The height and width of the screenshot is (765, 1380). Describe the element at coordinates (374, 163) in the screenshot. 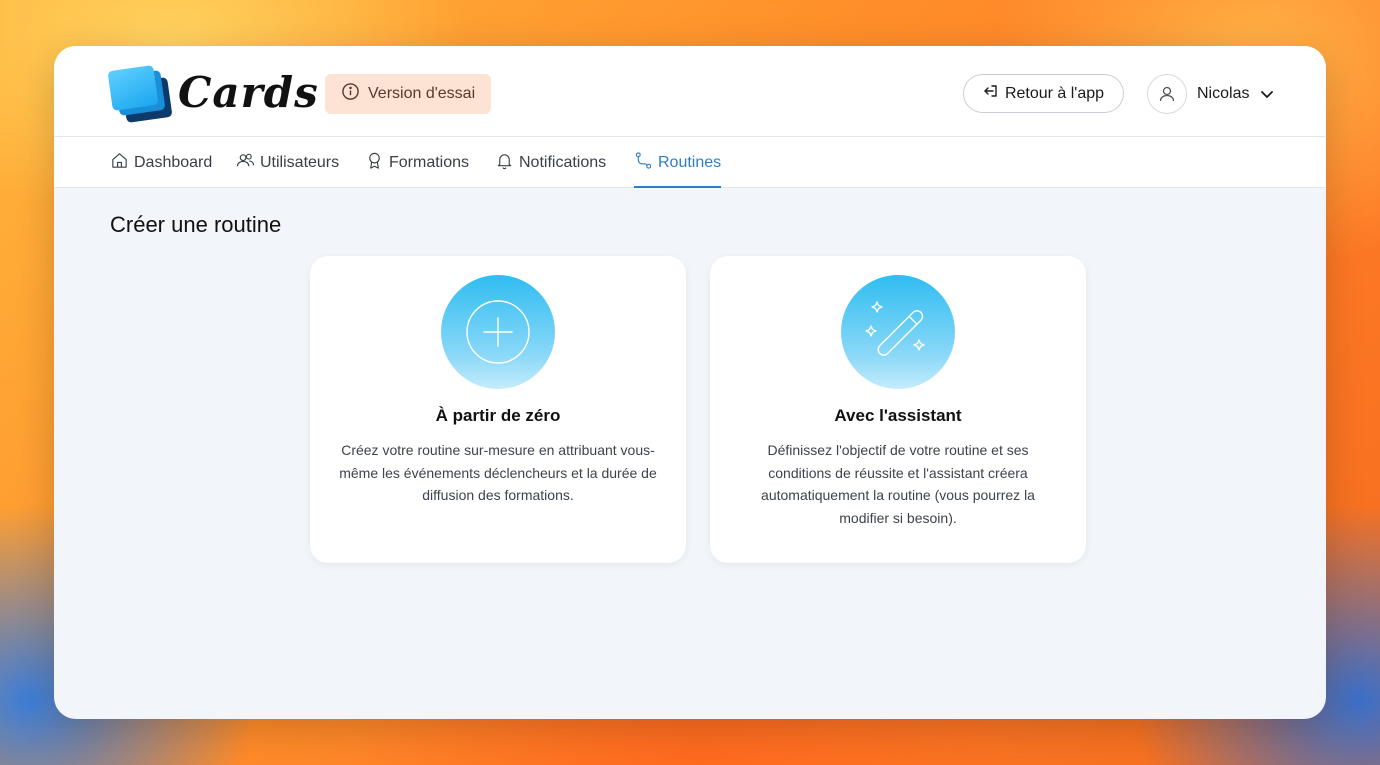

I see `award-icon` at that location.